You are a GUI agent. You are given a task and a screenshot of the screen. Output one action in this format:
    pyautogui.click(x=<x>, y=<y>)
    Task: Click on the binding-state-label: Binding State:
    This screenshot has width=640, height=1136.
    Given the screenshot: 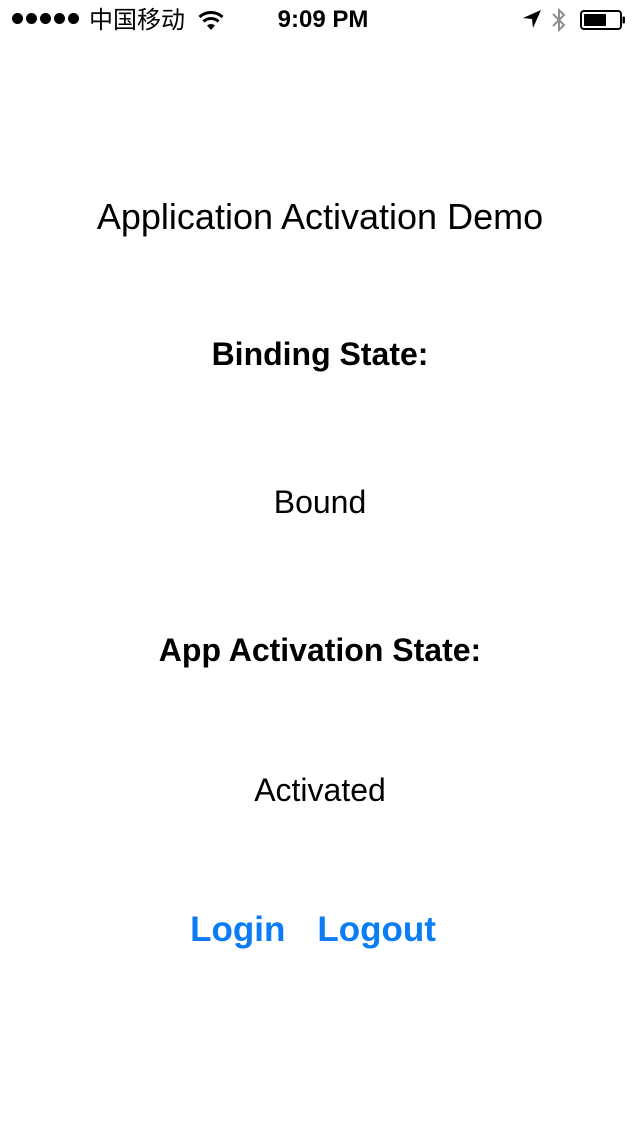 What is the action you would take?
    pyautogui.click(x=320, y=354)
    